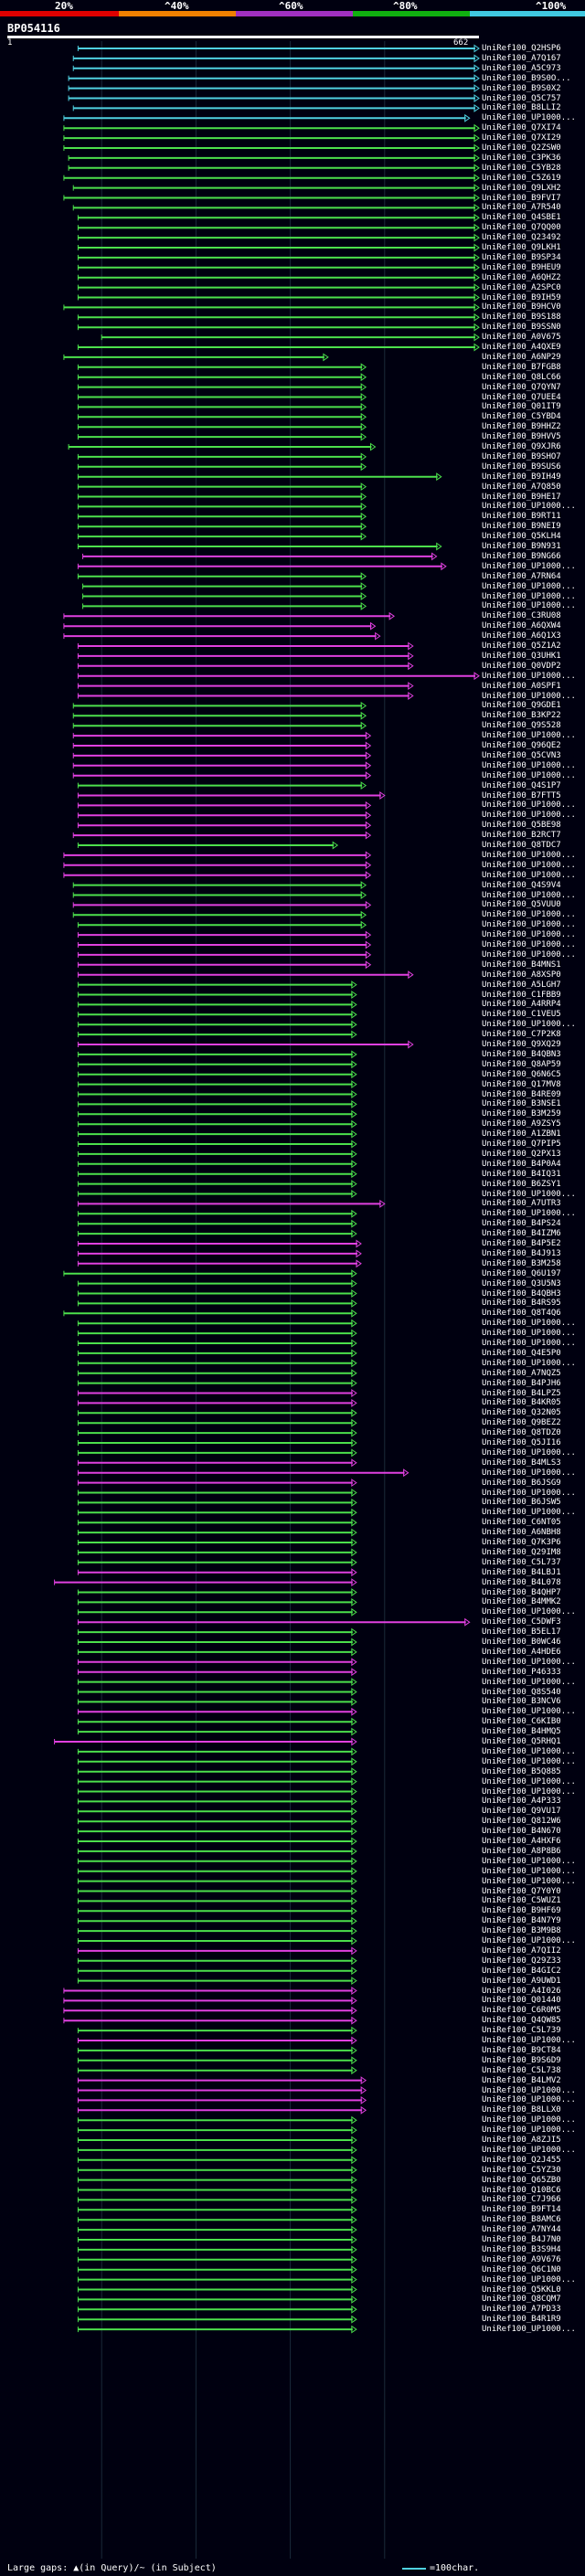 The image size is (585, 2576). What do you see at coordinates (521, 2060) in the screenshot?
I see `hit-label: UniRef100_B9S6D9` at bounding box center [521, 2060].